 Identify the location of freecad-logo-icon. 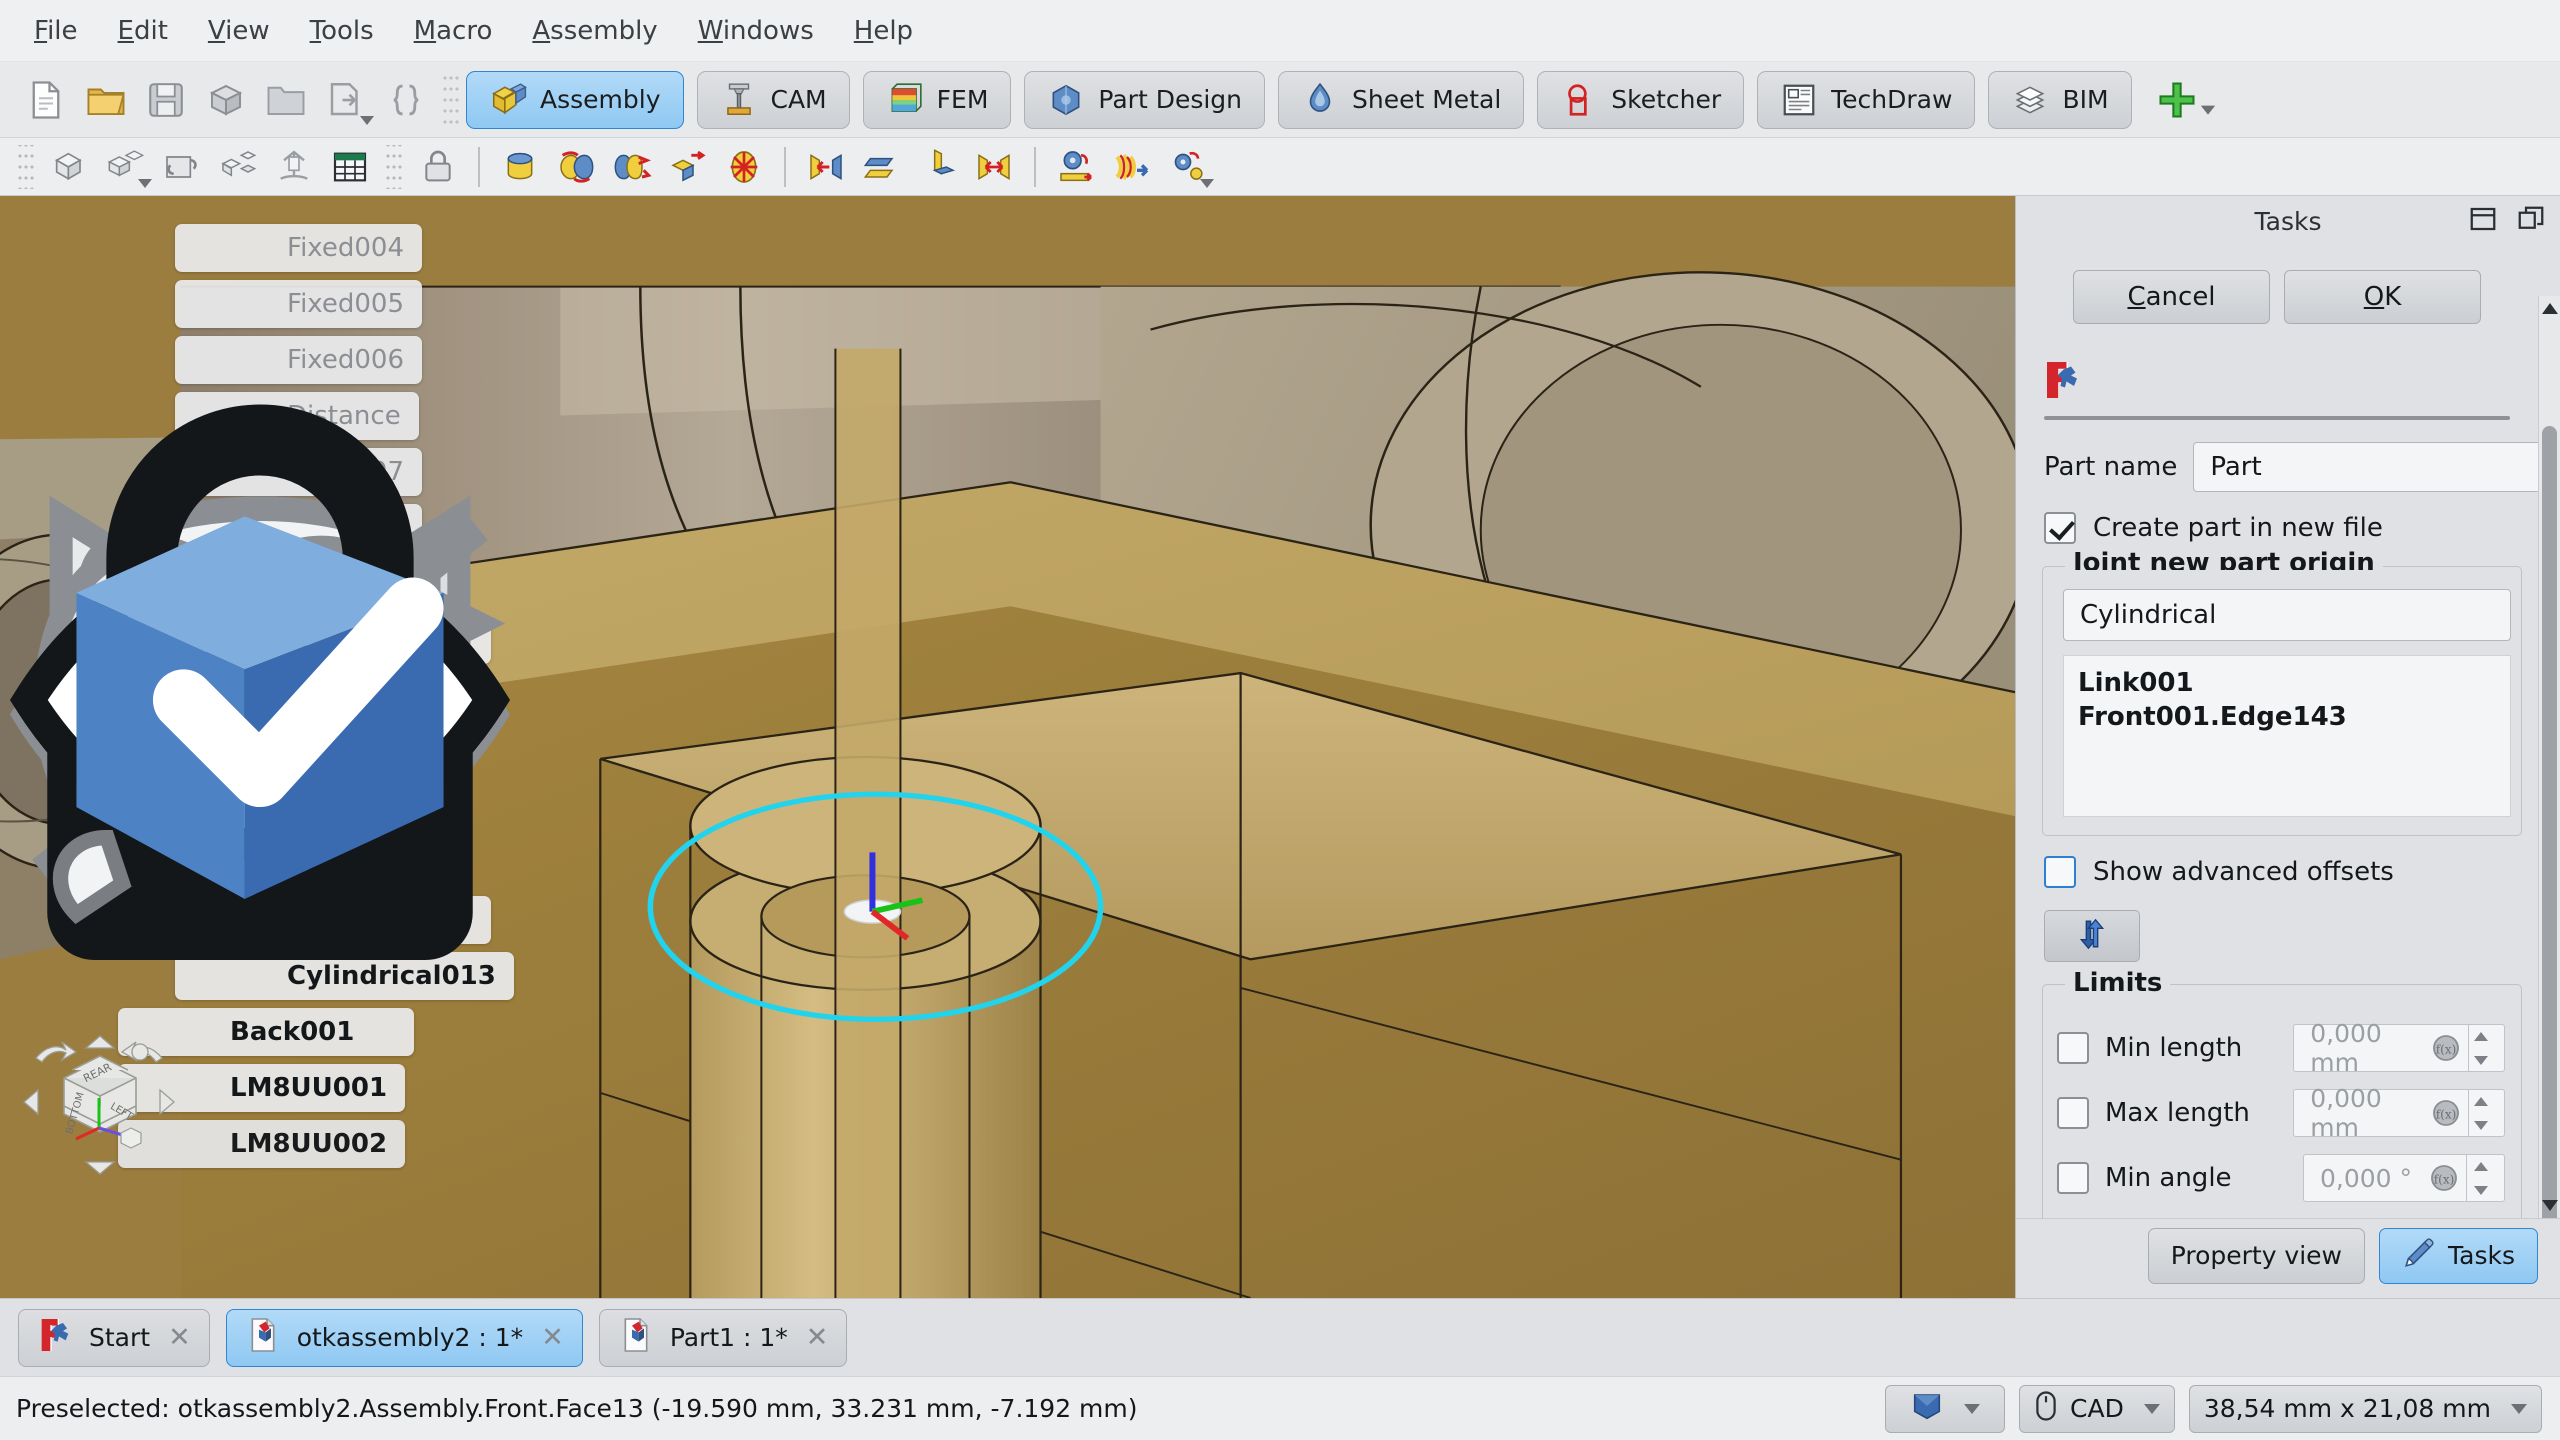
(2062, 383).